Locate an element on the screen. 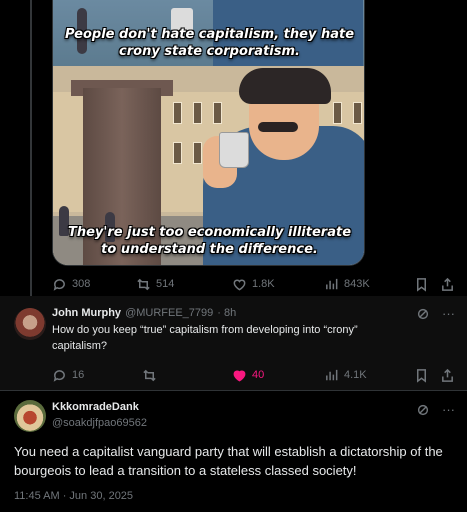 The height and width of the screenshot is (512, 467). views-count: 843K is located at coordinates (357, 284).